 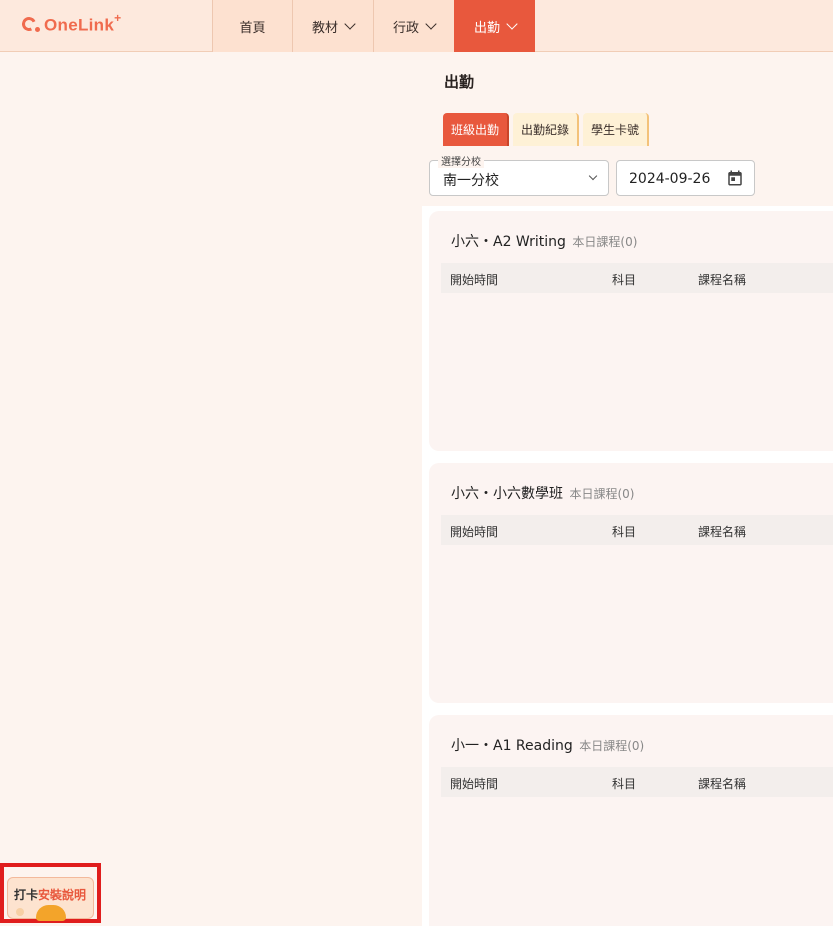 I want to click on class-card: 小六・小六數學班 本日課程(0) 開始時間 科目 課程名稱, so click(x=631, y=583).